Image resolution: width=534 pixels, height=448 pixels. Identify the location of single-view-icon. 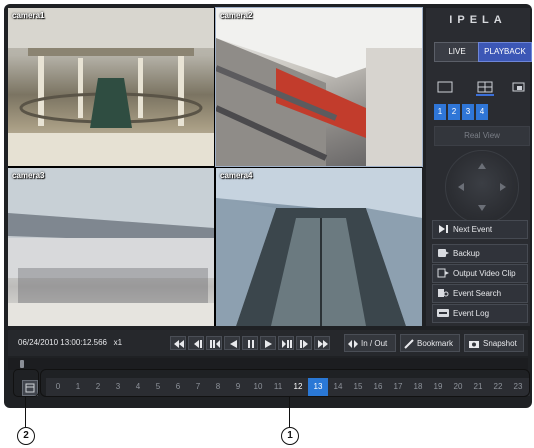
(445, 87).